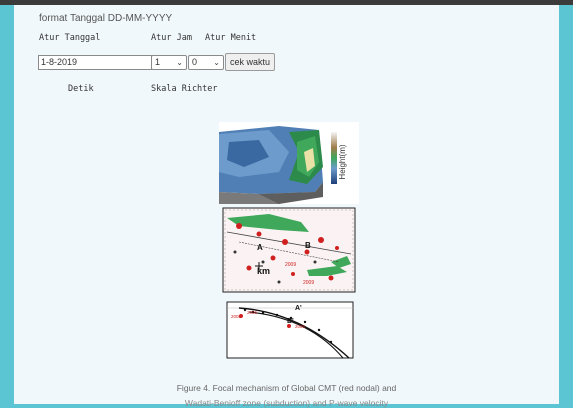  I want to click on hour-select: 1 ⌄, so click(169, 62).